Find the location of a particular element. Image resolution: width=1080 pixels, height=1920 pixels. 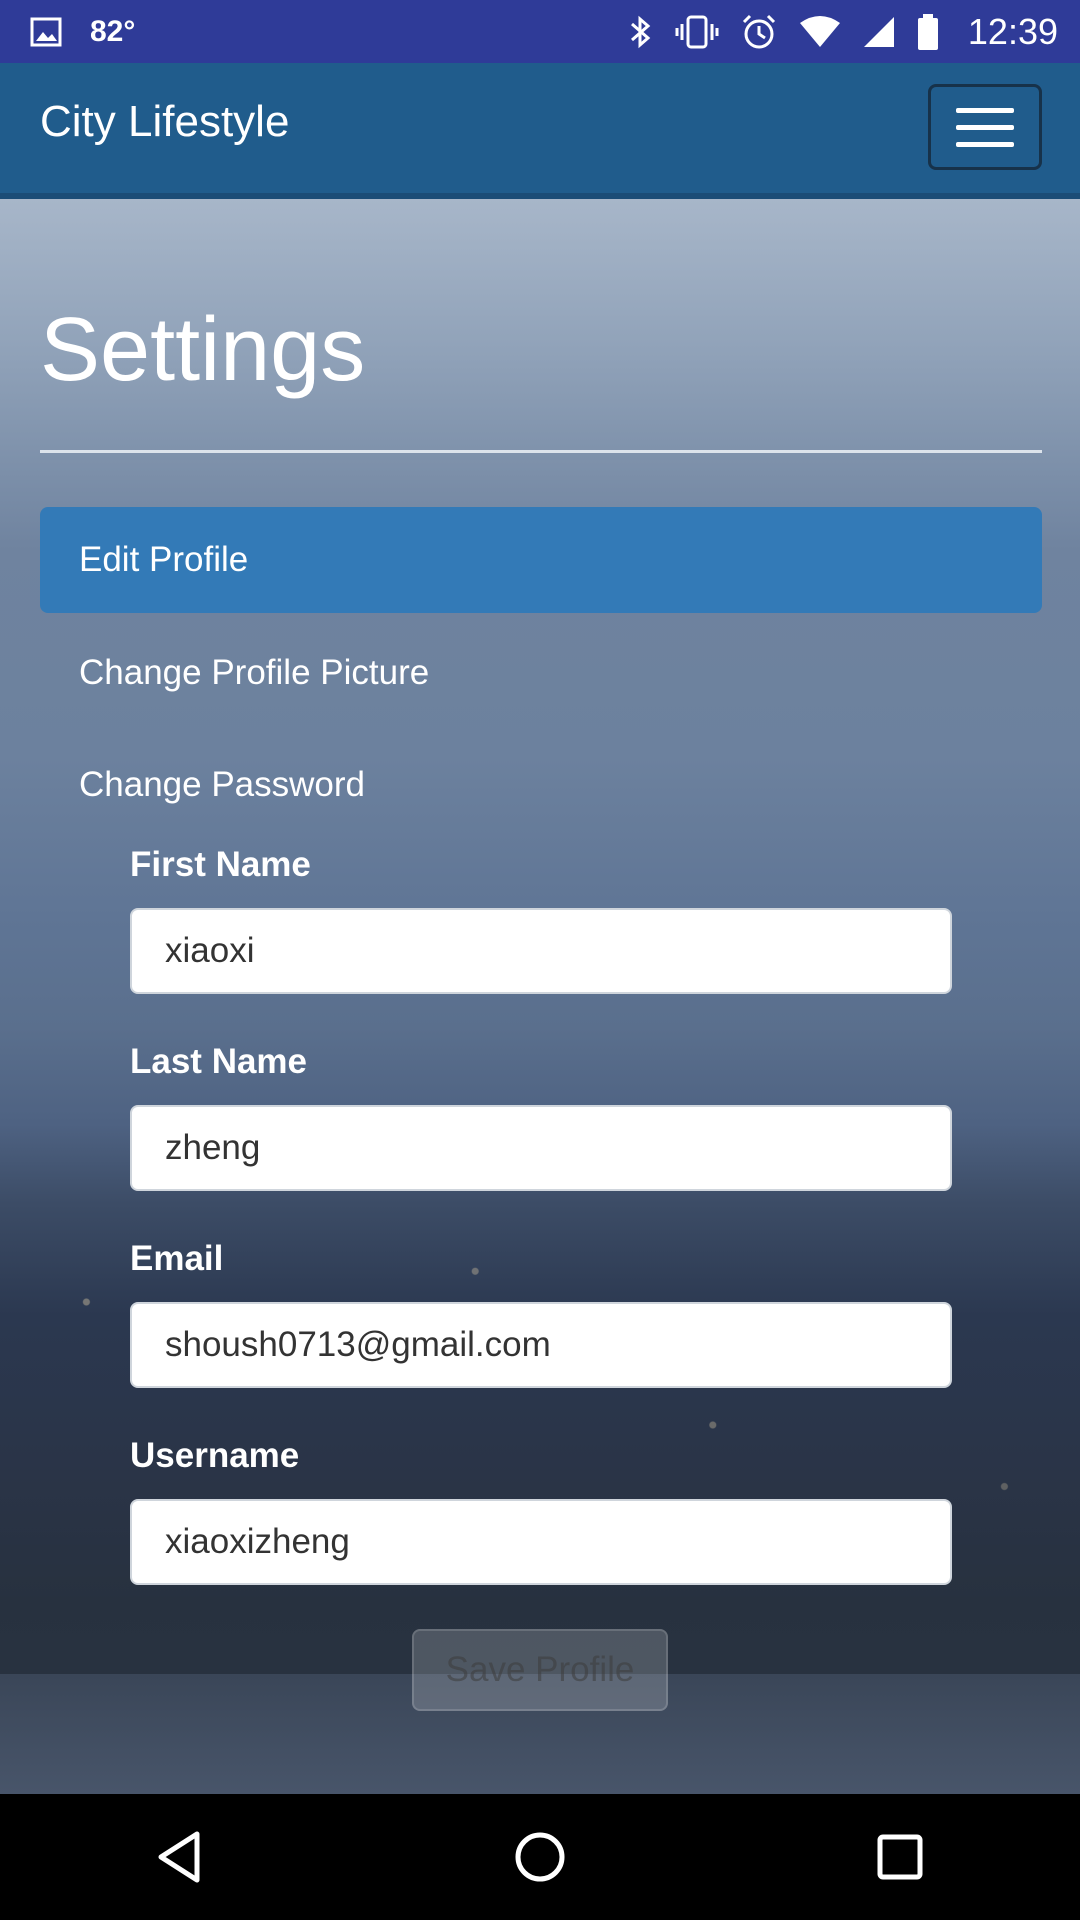

wifi-icon is located at coordinates (820, 32).